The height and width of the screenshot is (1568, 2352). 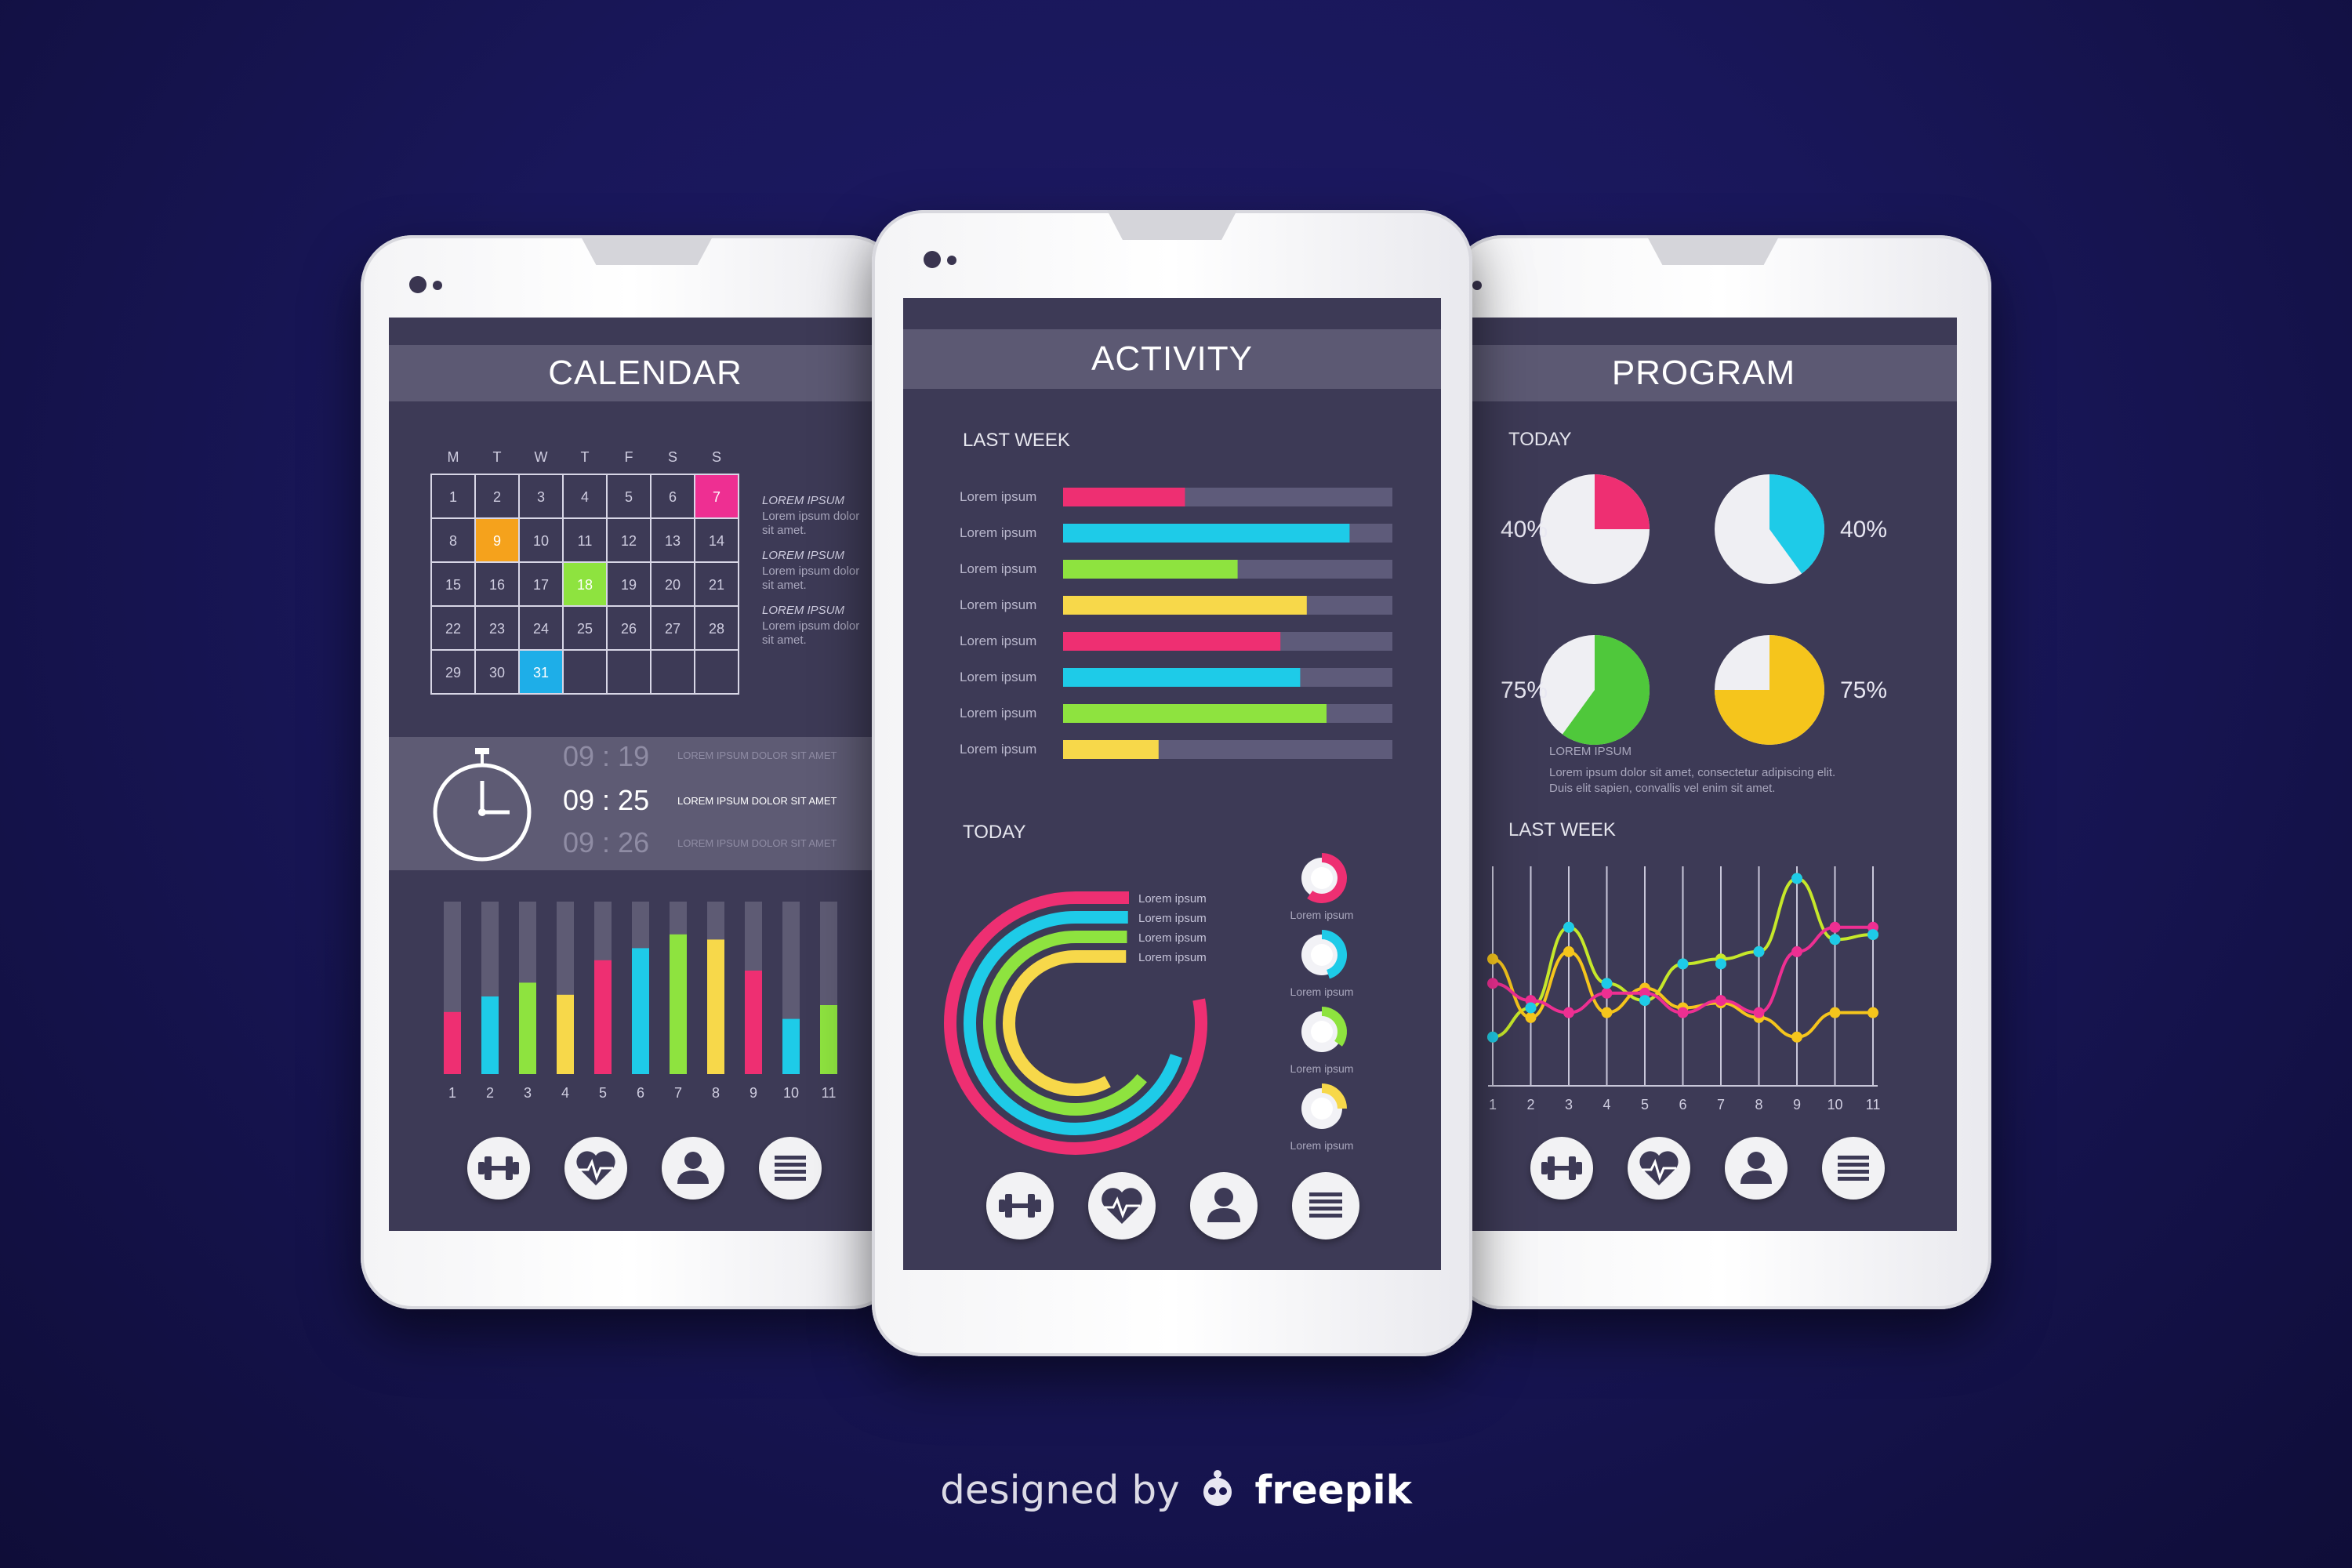 What do you see at coordinates (528, 1093) in the screenshot?
I see `bar-tick-label: 3` at bounding box center [528, 1093].